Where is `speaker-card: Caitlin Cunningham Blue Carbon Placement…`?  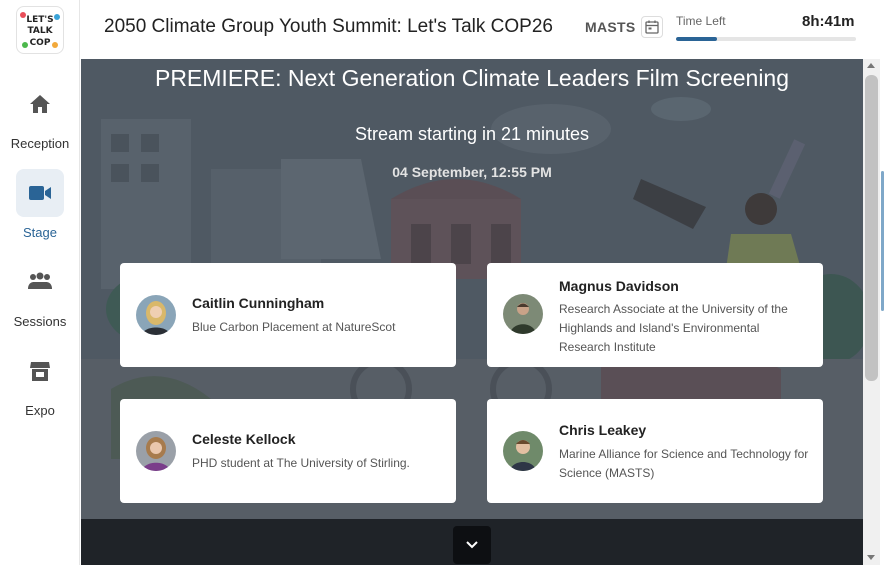 speaker-card: Caitlin Cunningham Blue Carbon Placement… is located at coordinates (288, 315).